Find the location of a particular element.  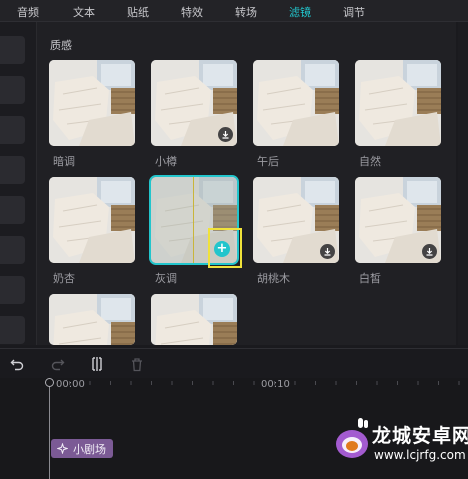

filter-label: 暗调 is located at coordinates (64, 161).